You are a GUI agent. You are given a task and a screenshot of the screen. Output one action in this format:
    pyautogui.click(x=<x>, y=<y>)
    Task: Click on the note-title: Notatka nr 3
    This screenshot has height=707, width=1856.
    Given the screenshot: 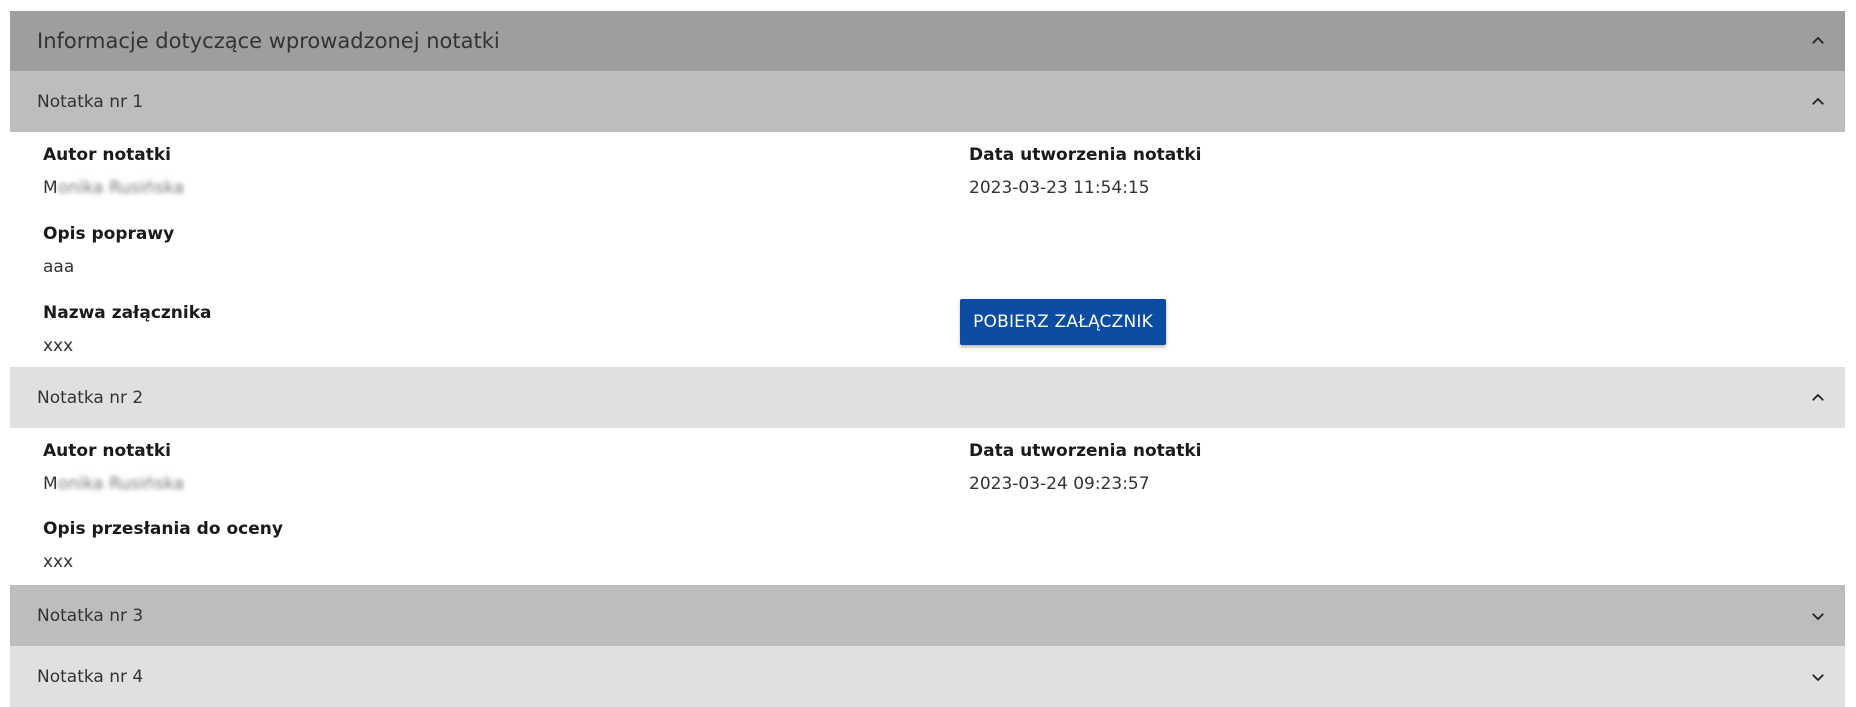 What is the action you would take?
    pyautogui.click(x=90, y=615)
    